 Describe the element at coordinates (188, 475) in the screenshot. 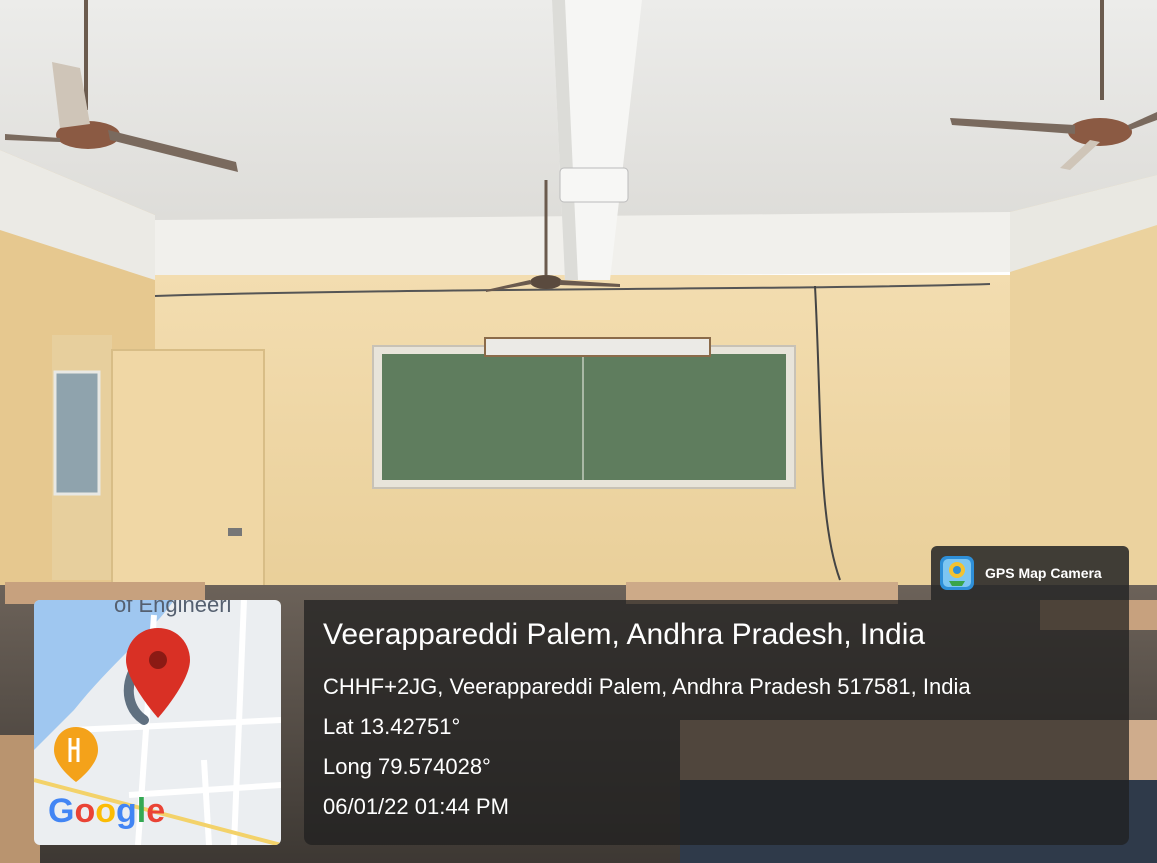

I see `door` at that location.